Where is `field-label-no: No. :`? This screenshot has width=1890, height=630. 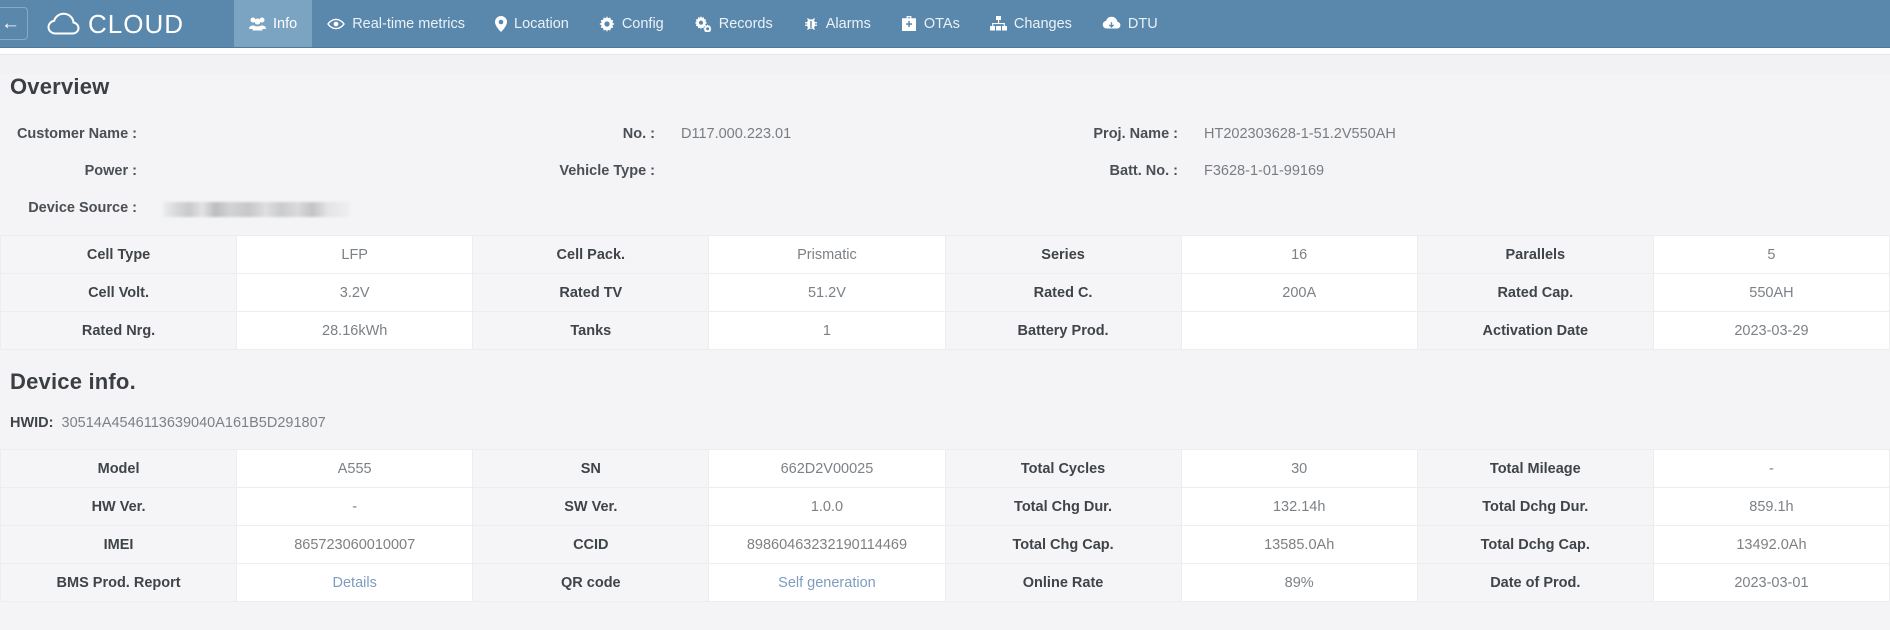
field-label-no: No. : is located at coordinates (638, 134).